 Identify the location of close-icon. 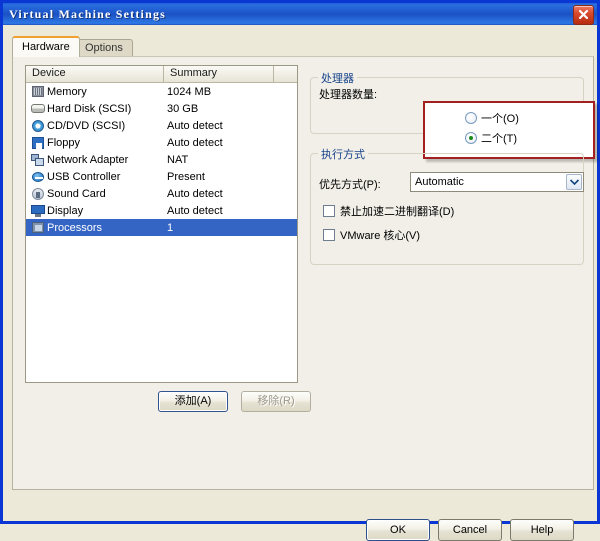
(583, 15).